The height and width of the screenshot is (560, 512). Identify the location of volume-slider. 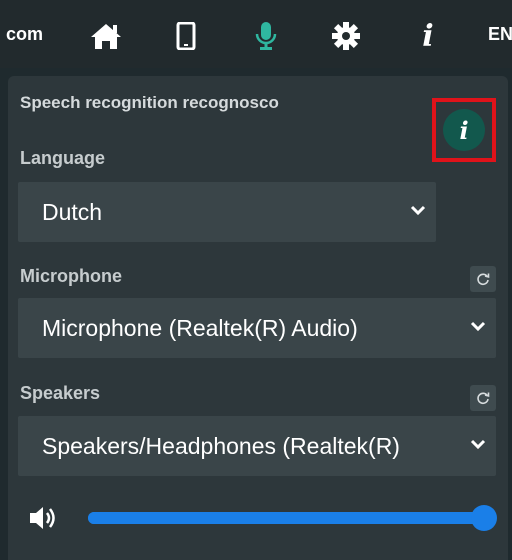
(292, 518).